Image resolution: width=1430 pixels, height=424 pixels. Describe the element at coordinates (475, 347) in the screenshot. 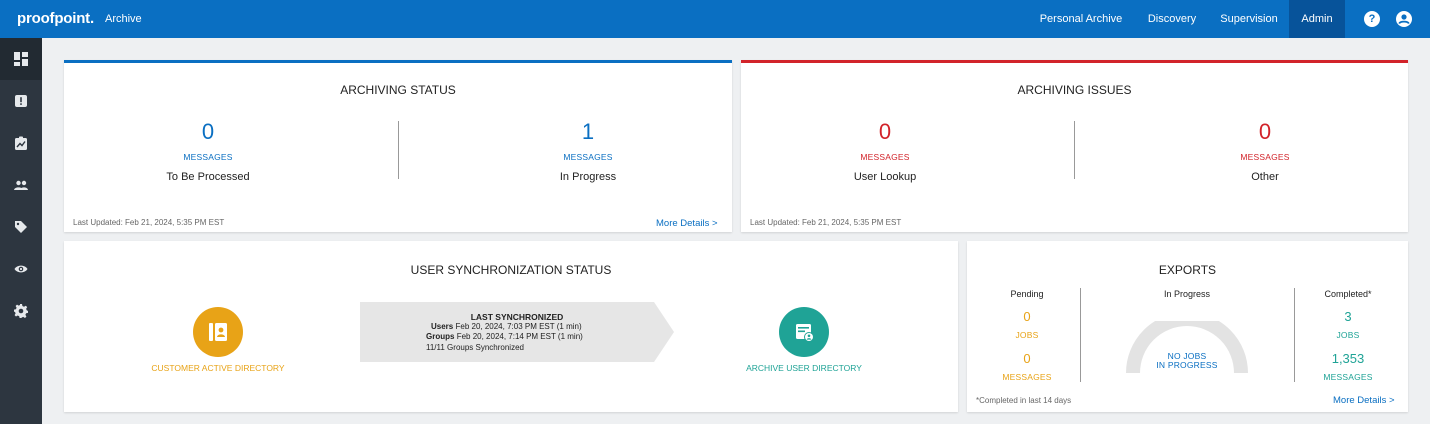

I see `groups-synced-link: 11/11 Groups Synchronized` at that location.